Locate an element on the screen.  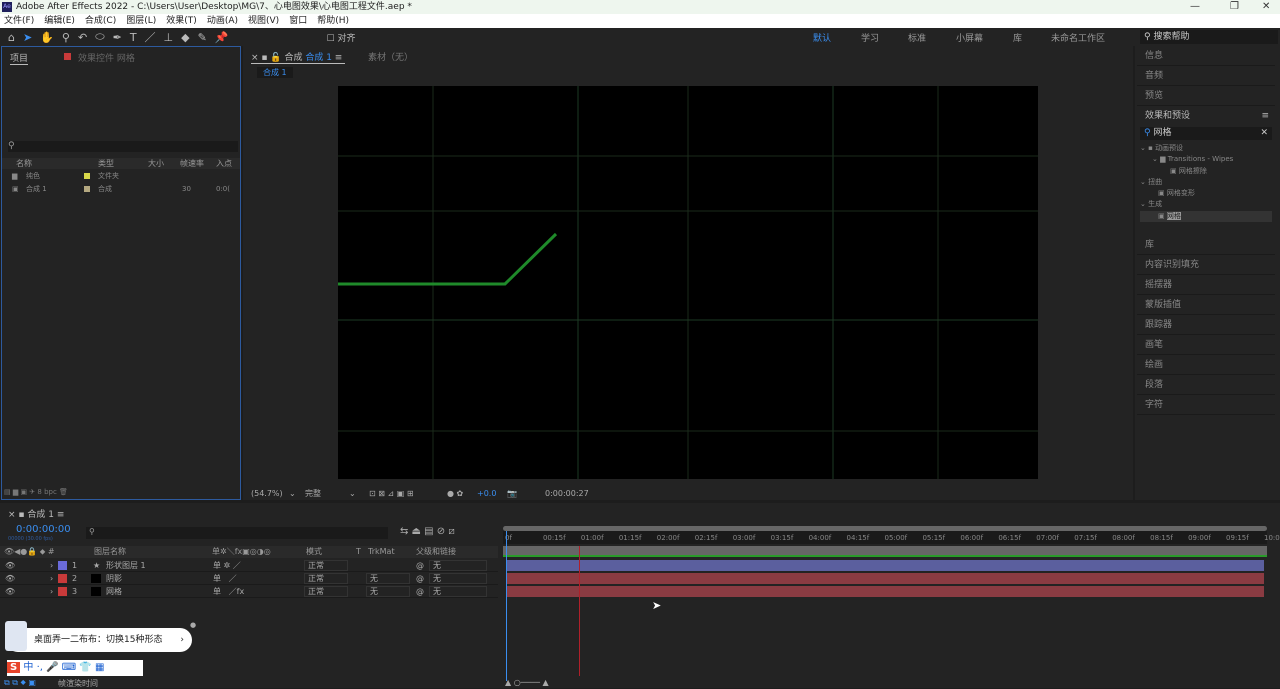
home-icon: ⌂ is located at coordinates (11, 37).